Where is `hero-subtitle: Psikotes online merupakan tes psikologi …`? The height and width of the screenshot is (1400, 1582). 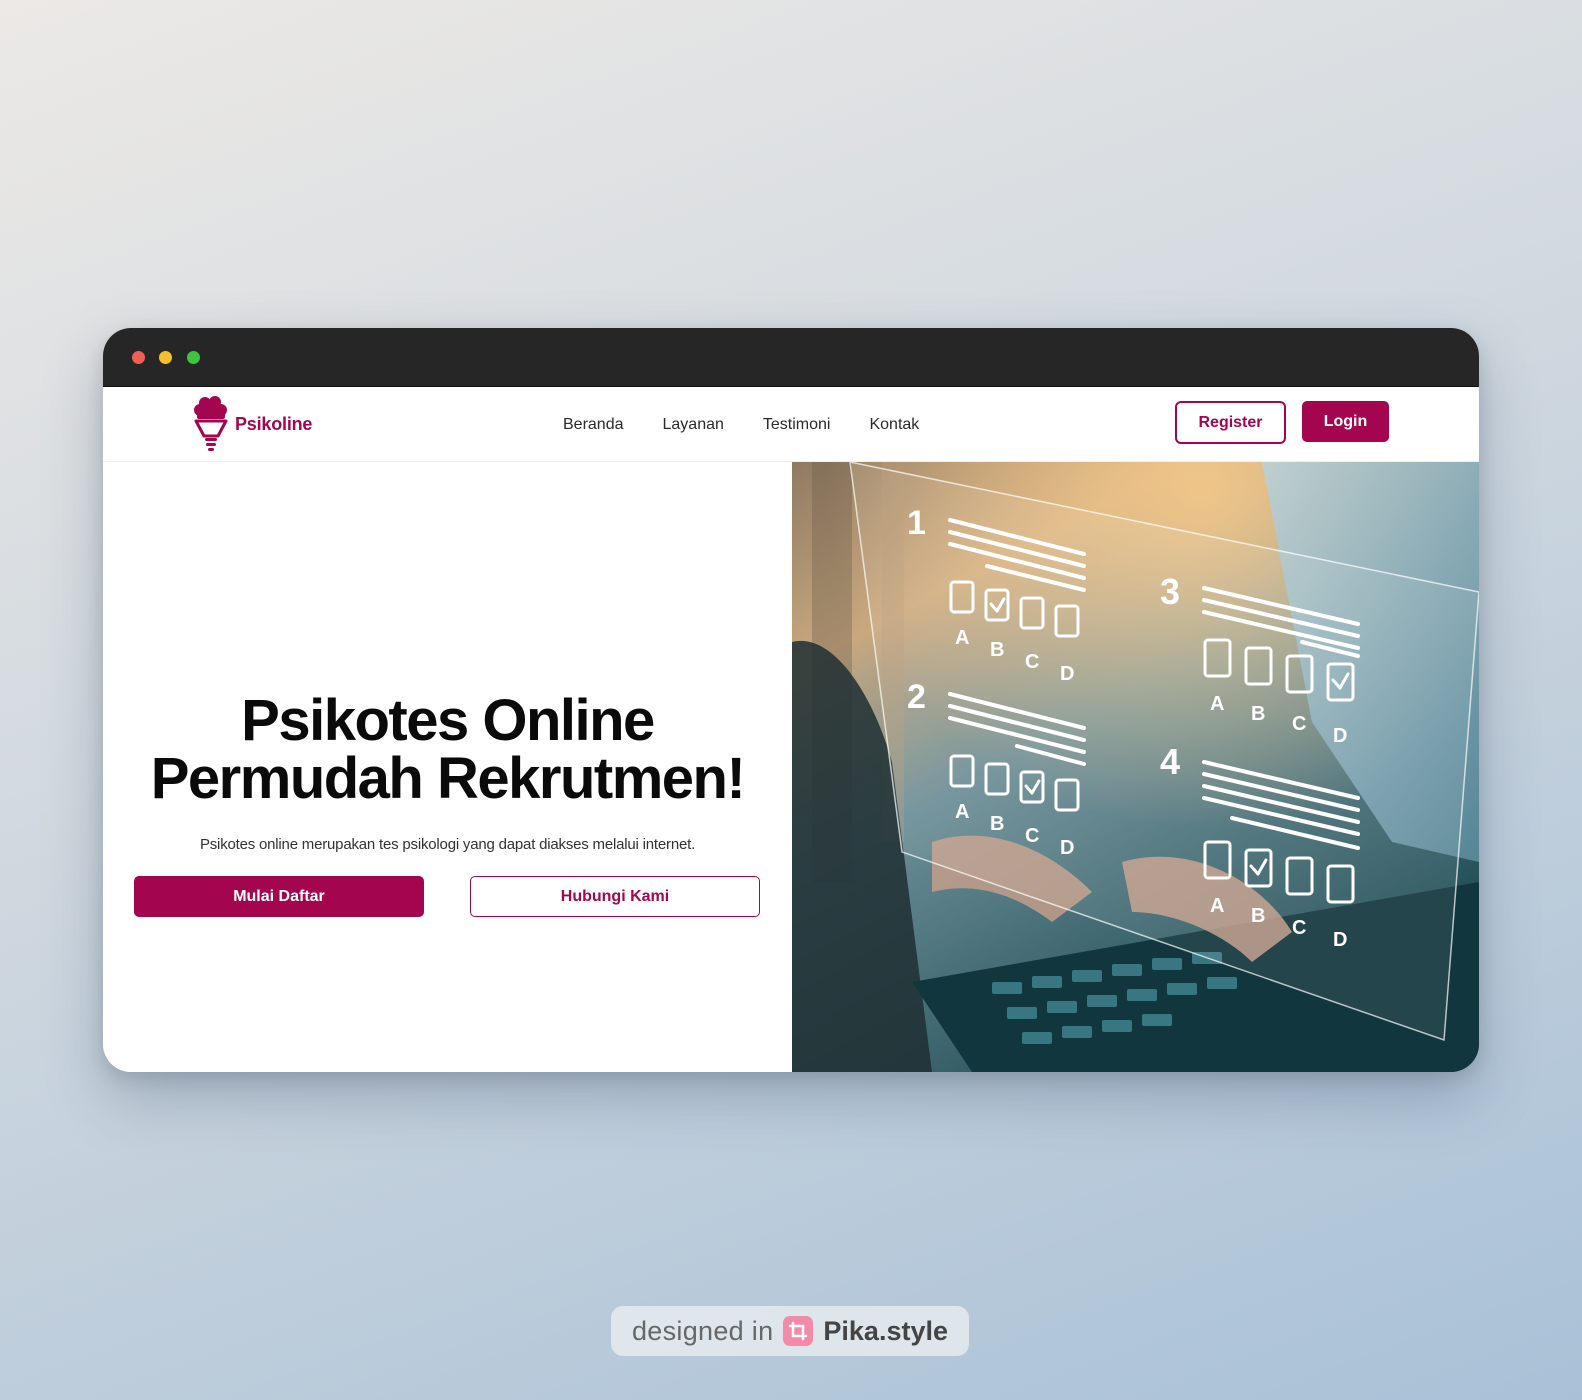 hero-subtitle: Psikotes online merupakan tes psikologi … is located at coordinates (447, 844).